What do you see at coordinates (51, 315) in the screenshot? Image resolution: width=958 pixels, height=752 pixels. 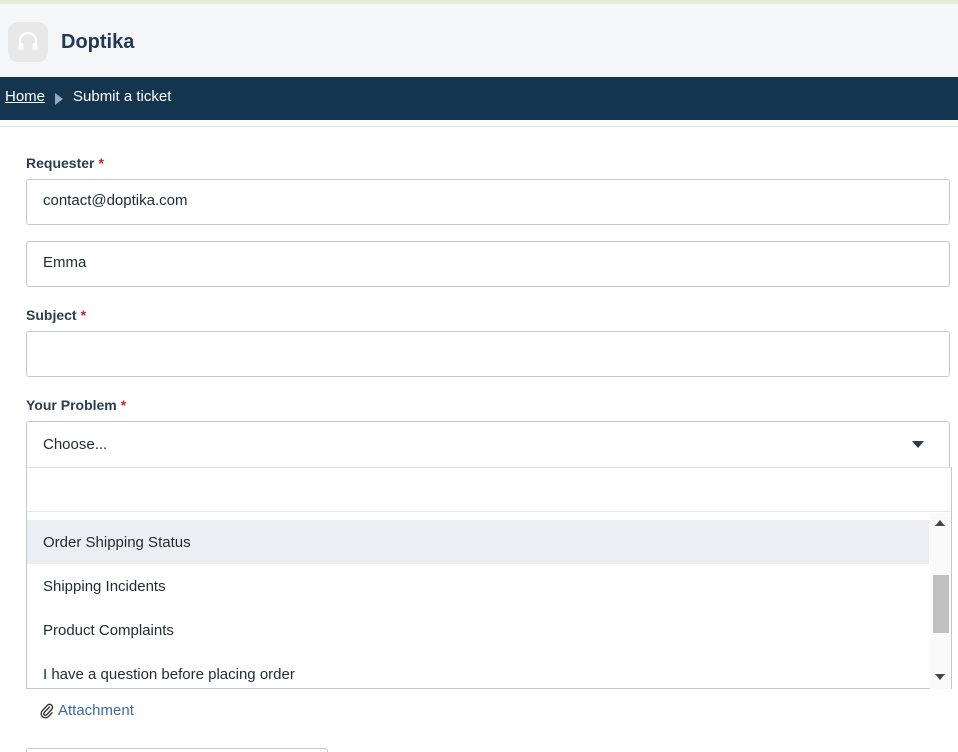 I see `subject-label-text: Subject` at bounding box center [51, 315].